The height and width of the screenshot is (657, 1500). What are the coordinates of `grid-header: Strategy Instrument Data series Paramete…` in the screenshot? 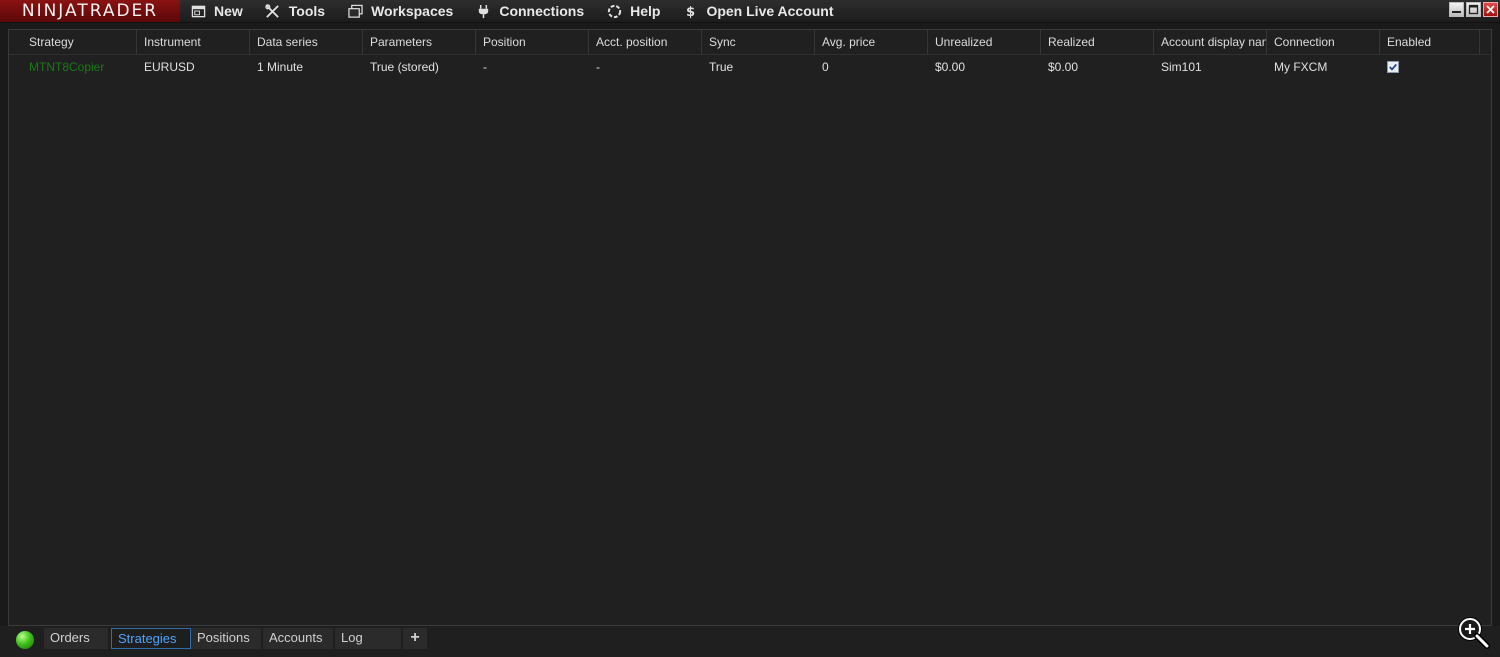 It's located at (750, 42).